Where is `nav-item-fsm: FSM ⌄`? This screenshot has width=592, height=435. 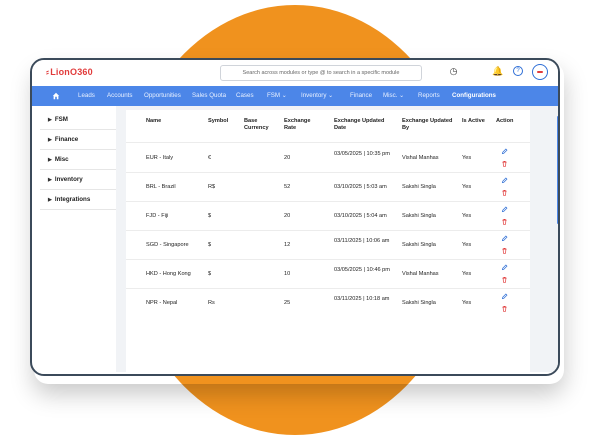
nav-item-fsm: FSM ⌄ is located at coordinates (277, 96).